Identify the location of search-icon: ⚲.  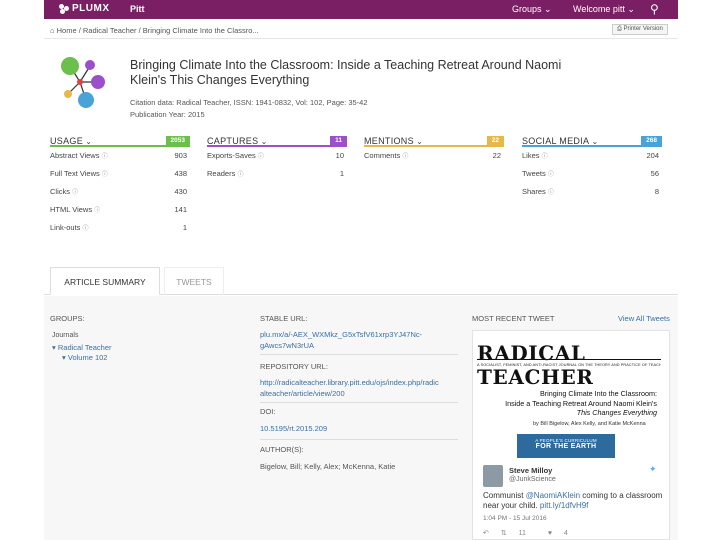
(654, 9).